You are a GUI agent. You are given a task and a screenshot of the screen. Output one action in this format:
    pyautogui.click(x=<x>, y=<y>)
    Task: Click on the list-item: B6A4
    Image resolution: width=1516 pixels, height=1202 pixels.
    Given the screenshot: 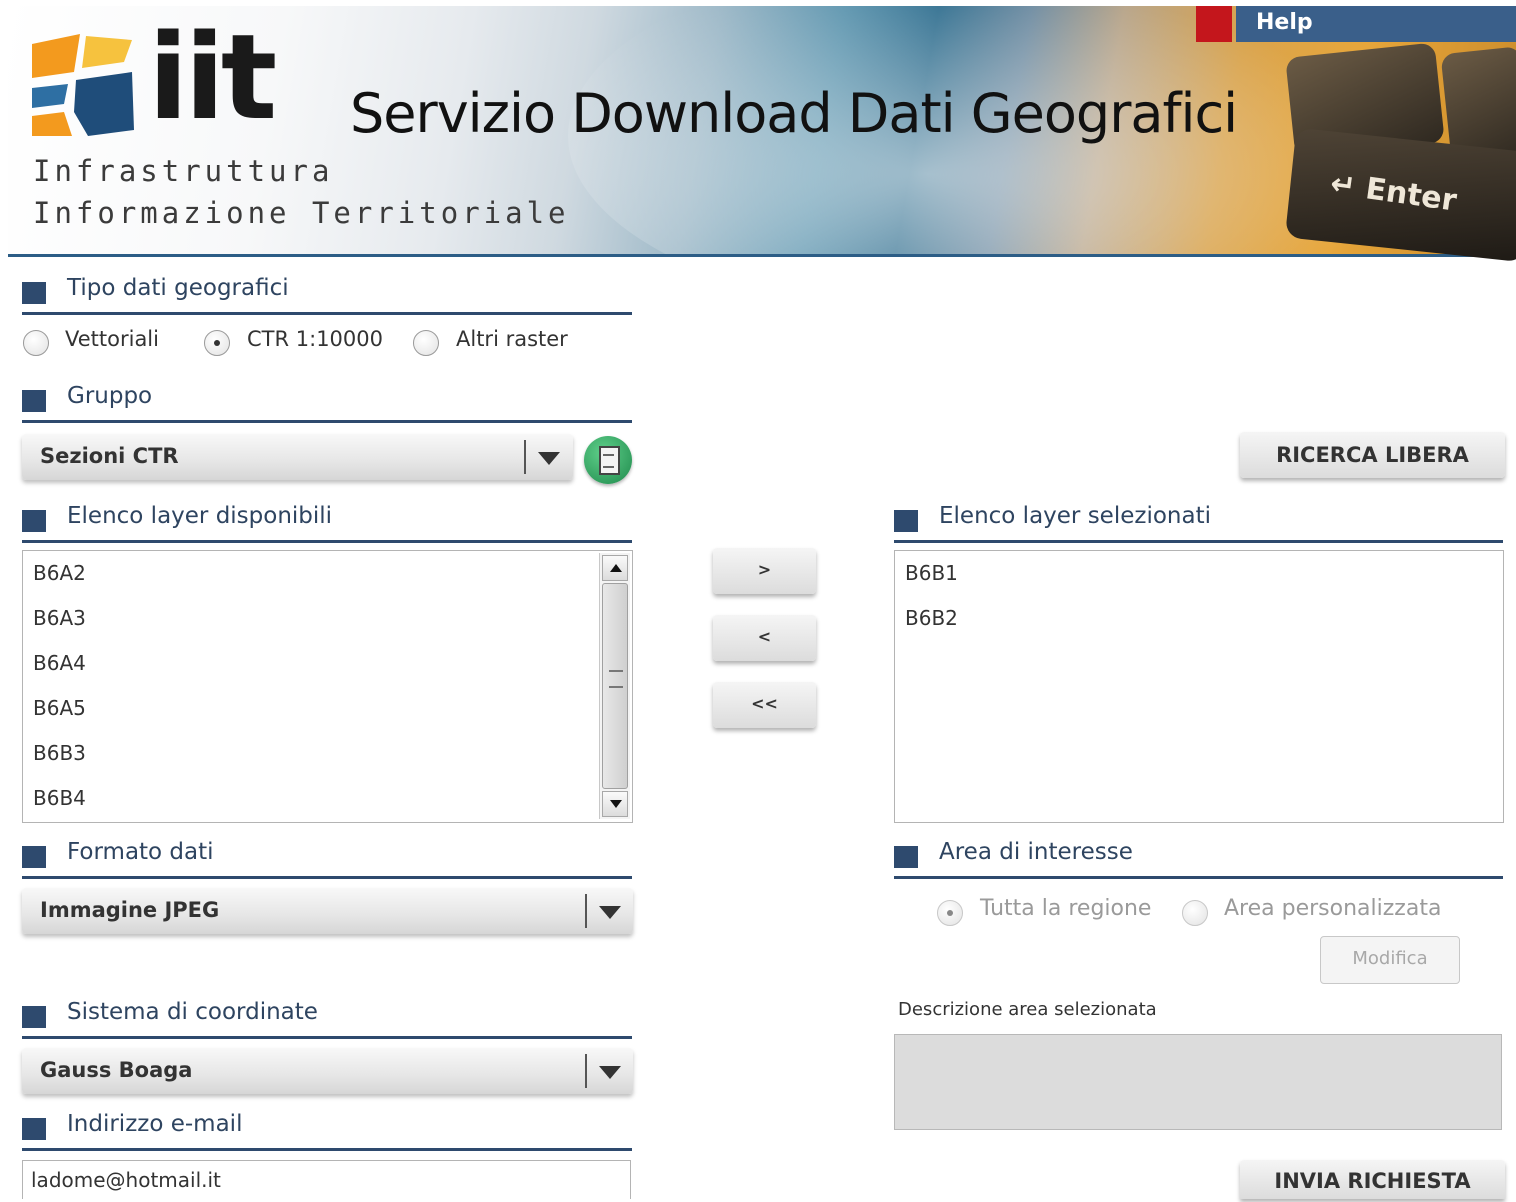 What is the action you would take?
    pyautogui.click(x=327, y=663)
    